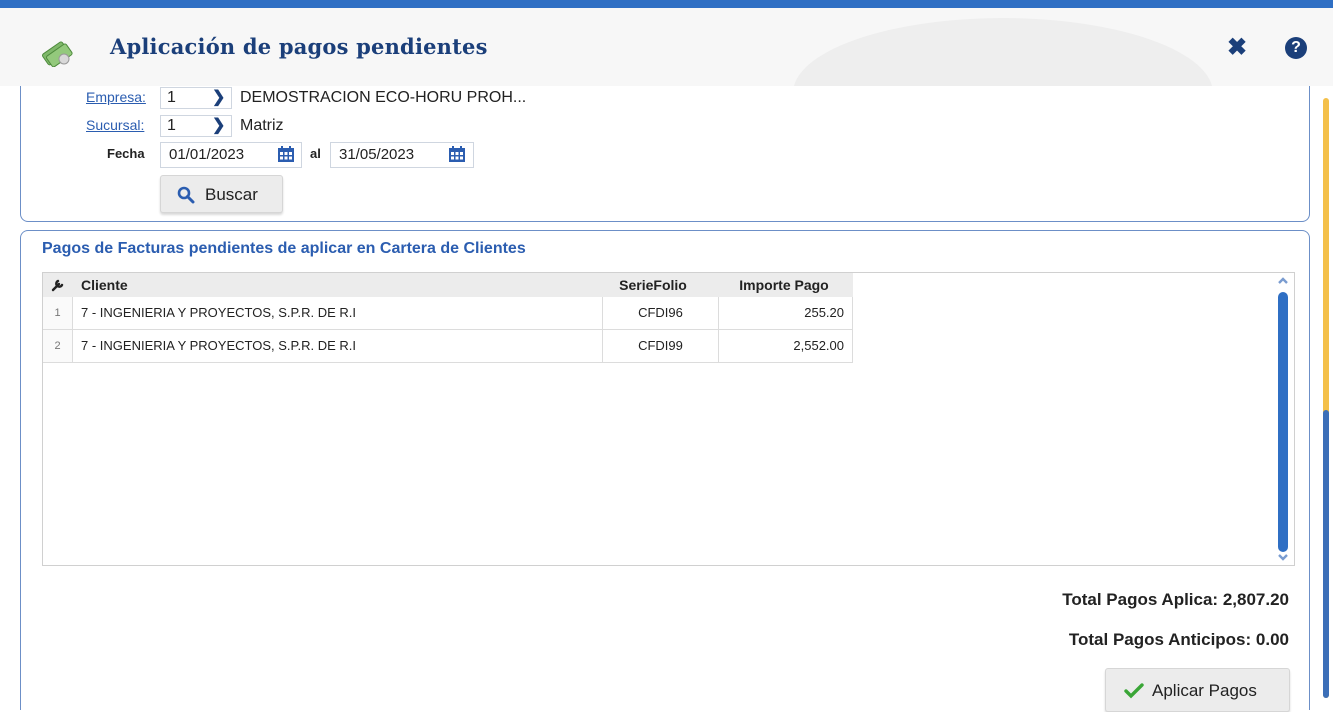 The height and width of the screenshot is (712, 1333). What do you see at coordinates (186, 195) in the screenshot?
I see `search-icon` at bounding box center [186, 195].